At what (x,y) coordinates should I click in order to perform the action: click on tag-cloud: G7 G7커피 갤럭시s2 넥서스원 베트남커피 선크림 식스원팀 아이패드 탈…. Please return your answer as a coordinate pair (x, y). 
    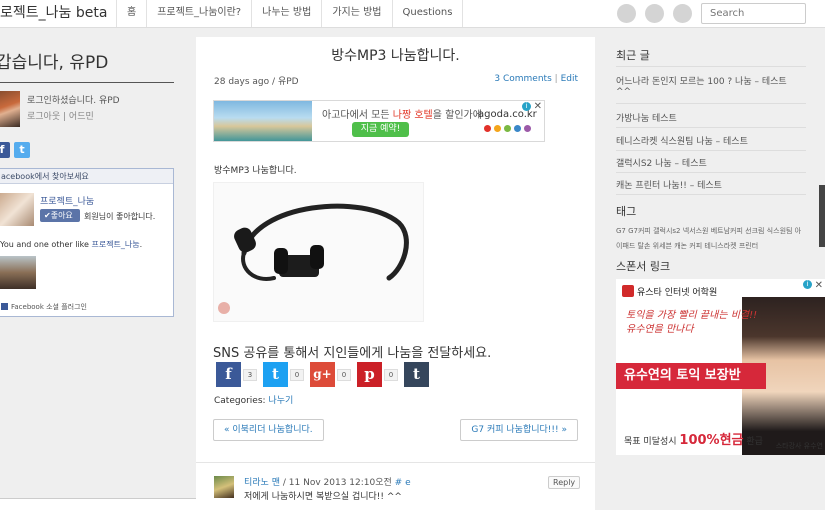
    Looking at the image, I should click on (711, 239).